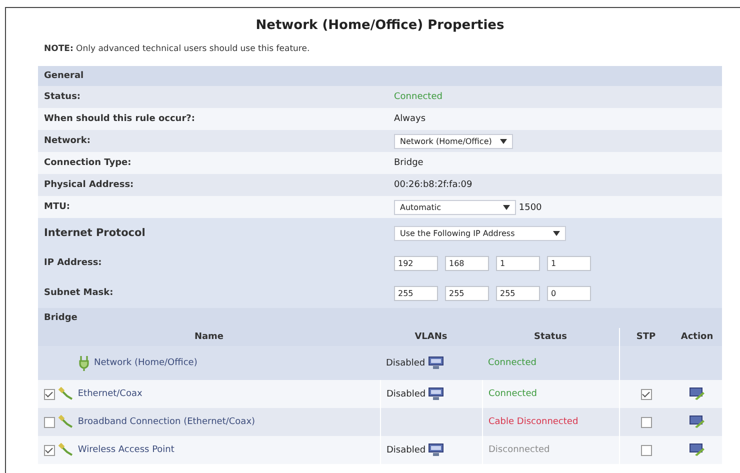 This screenshot has width=740, height=473. Describe the element at coordinates (519, 450) in the screenshot. I see `status-text: Disconnected` at that location.